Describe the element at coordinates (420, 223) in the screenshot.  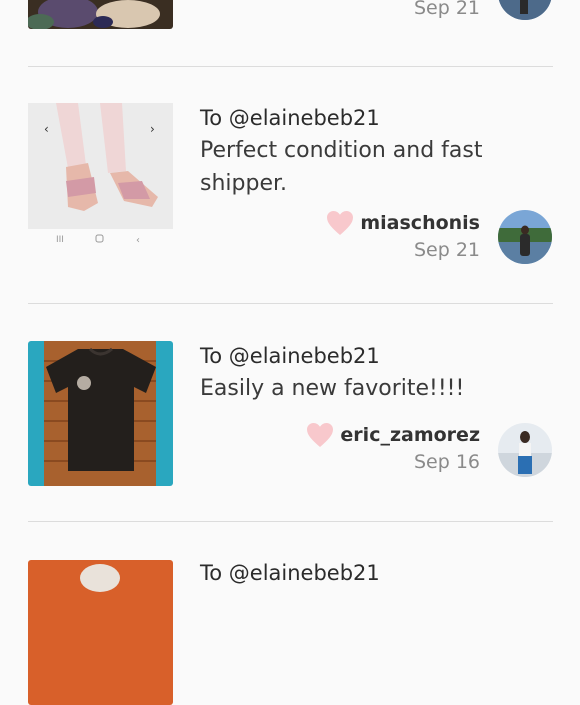
I see `reviewer-username: miaschonis` at that location.